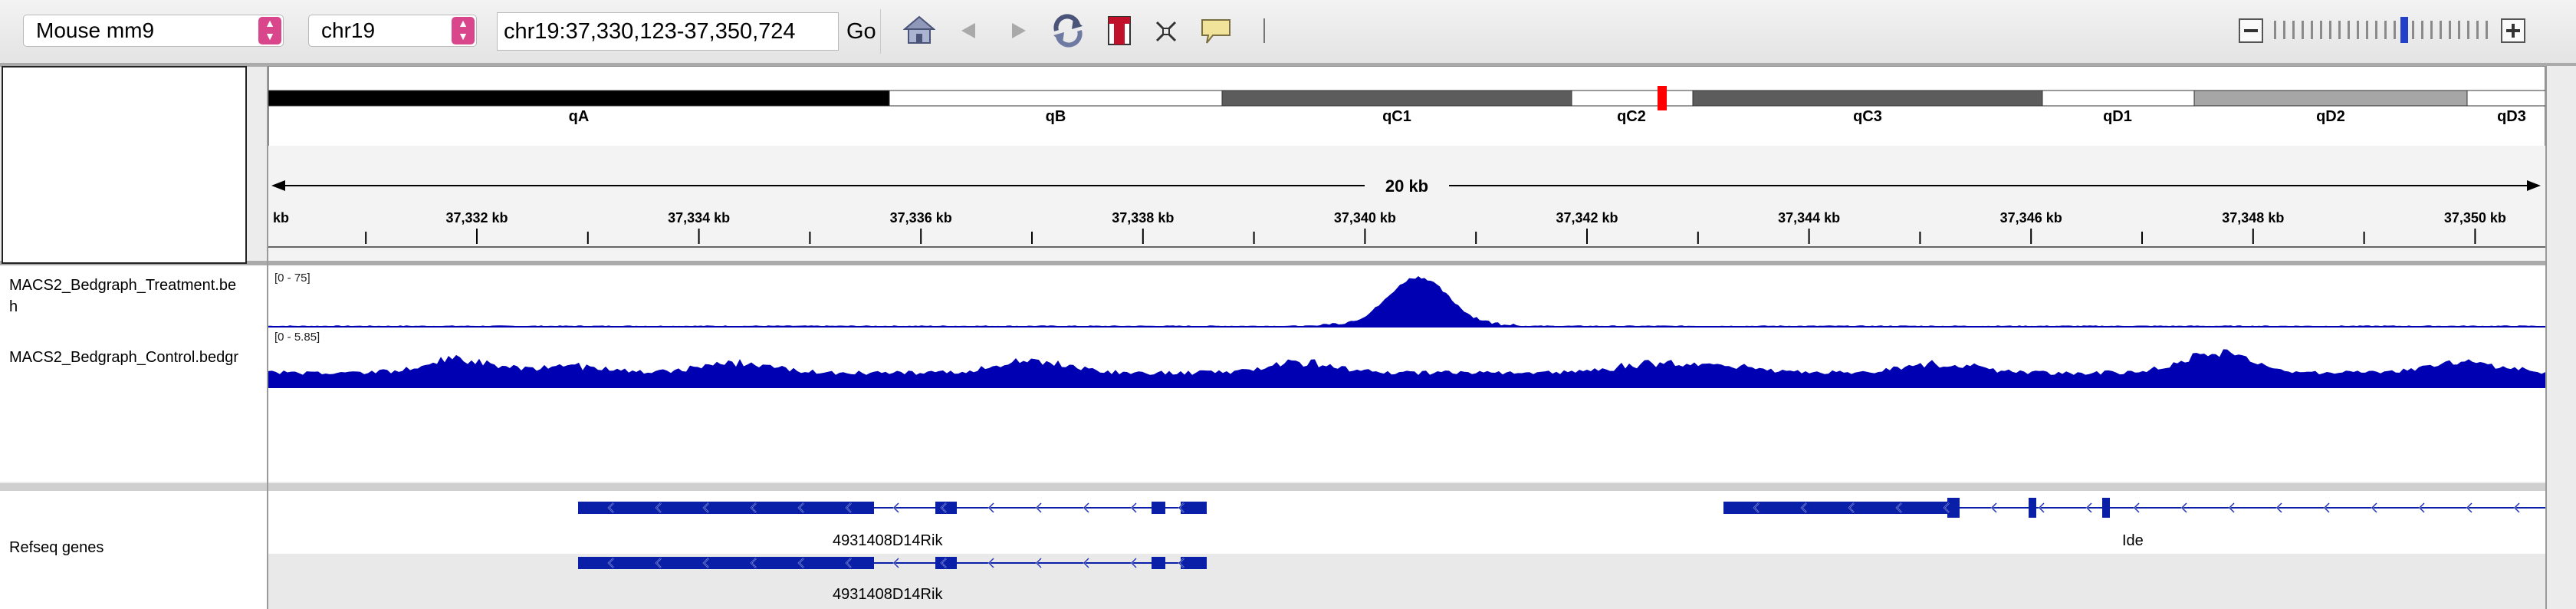  Describe the element at coordinates (129, 547) in the screenshot. I see `track-name-refseq: Refseq genes` at that location.